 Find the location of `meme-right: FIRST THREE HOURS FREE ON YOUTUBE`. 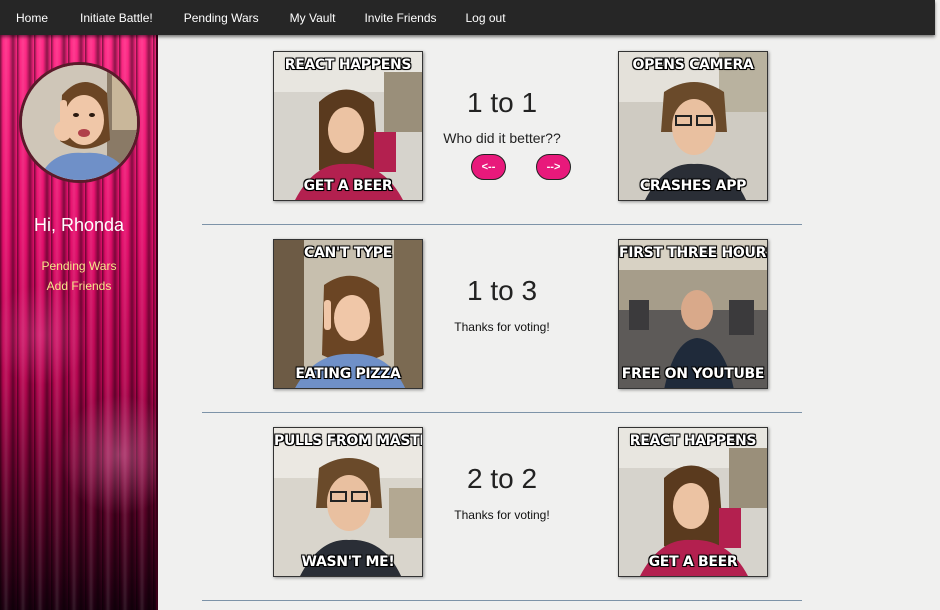

meme-right: FIRST THREE HOURS FREE ON YOUTUBE is located at coordinates (693, 314).